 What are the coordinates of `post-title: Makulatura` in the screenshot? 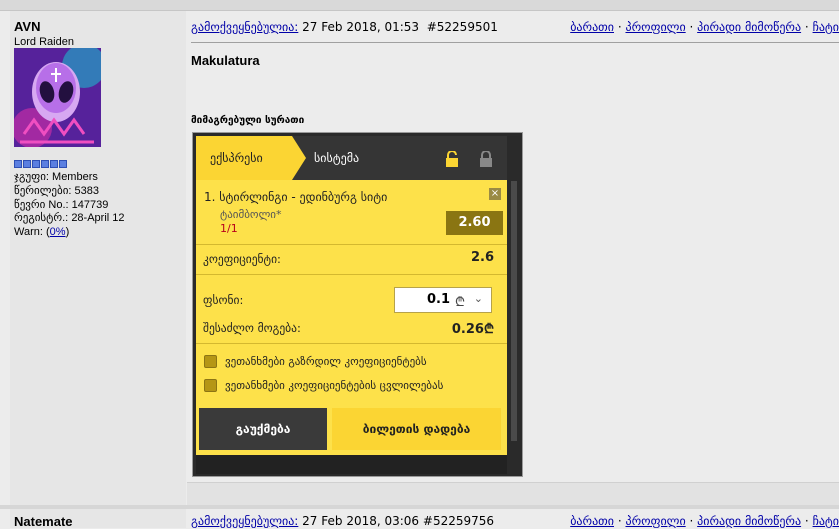 It's located at (225, 60).